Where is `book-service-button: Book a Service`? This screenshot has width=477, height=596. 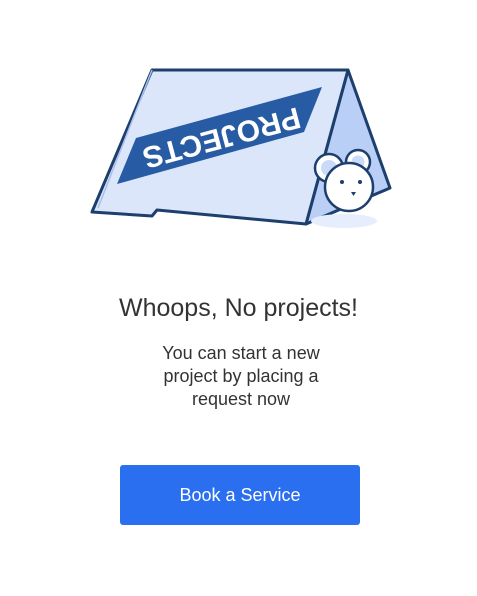 book-service-button: Book a Service is located at coordinates (240, 495).